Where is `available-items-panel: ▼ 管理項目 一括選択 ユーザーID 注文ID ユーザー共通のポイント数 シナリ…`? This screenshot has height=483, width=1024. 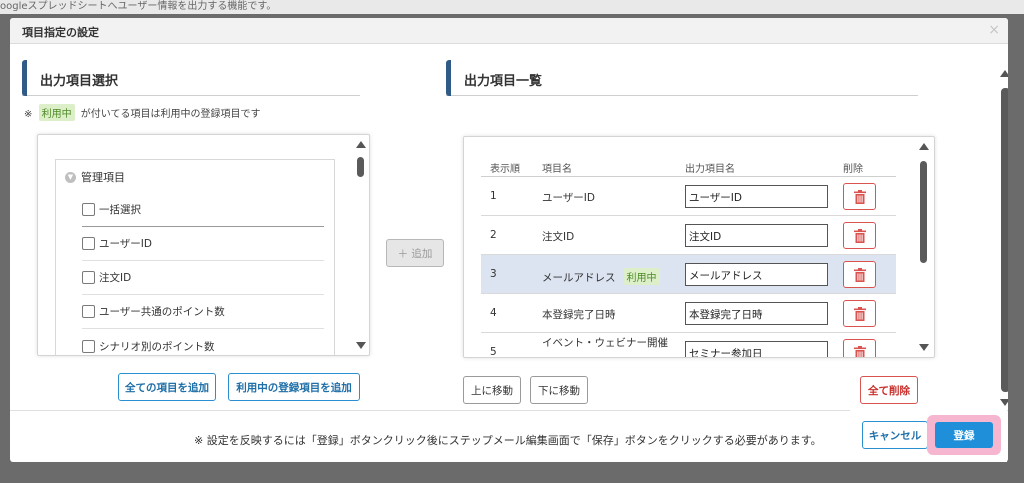 available-items-panel: ▼ 管理項目 一括選択 ユーザーID 注文ID ユーザー共通のポイント数 シナリ… is located at coordinates (203, 245).